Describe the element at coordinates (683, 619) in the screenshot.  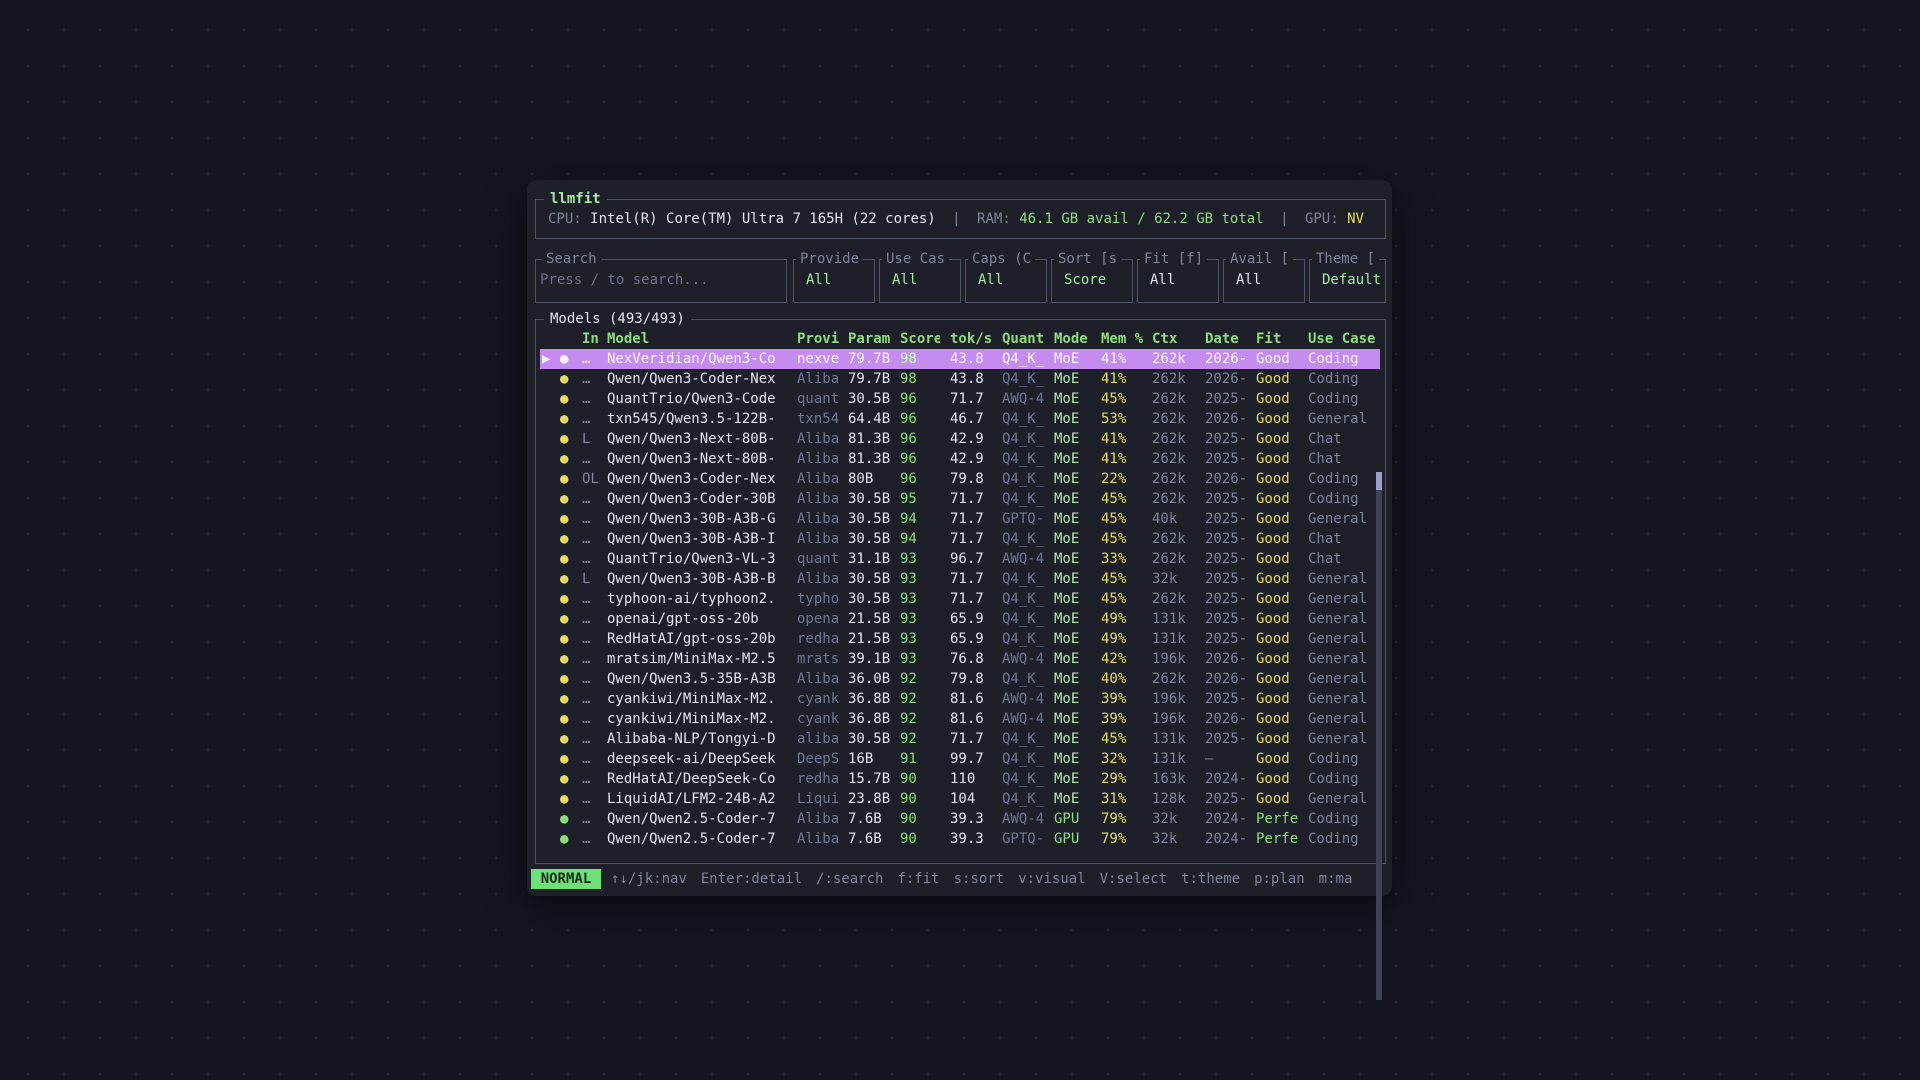
I see `cell-model: openai/gpt-oss-20b` at that location.